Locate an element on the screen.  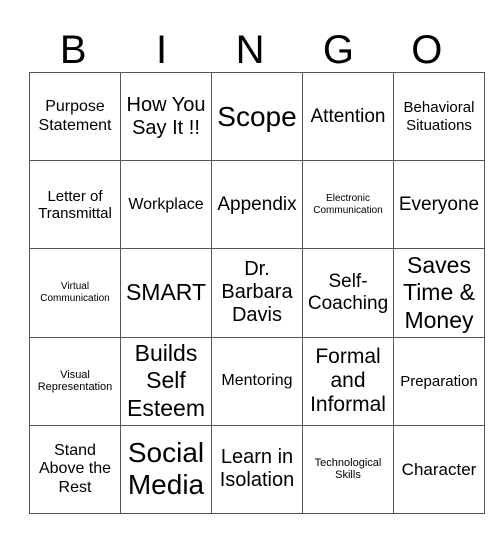
bingo-cell: Self-Coaching is located at coordinates (348, 293).